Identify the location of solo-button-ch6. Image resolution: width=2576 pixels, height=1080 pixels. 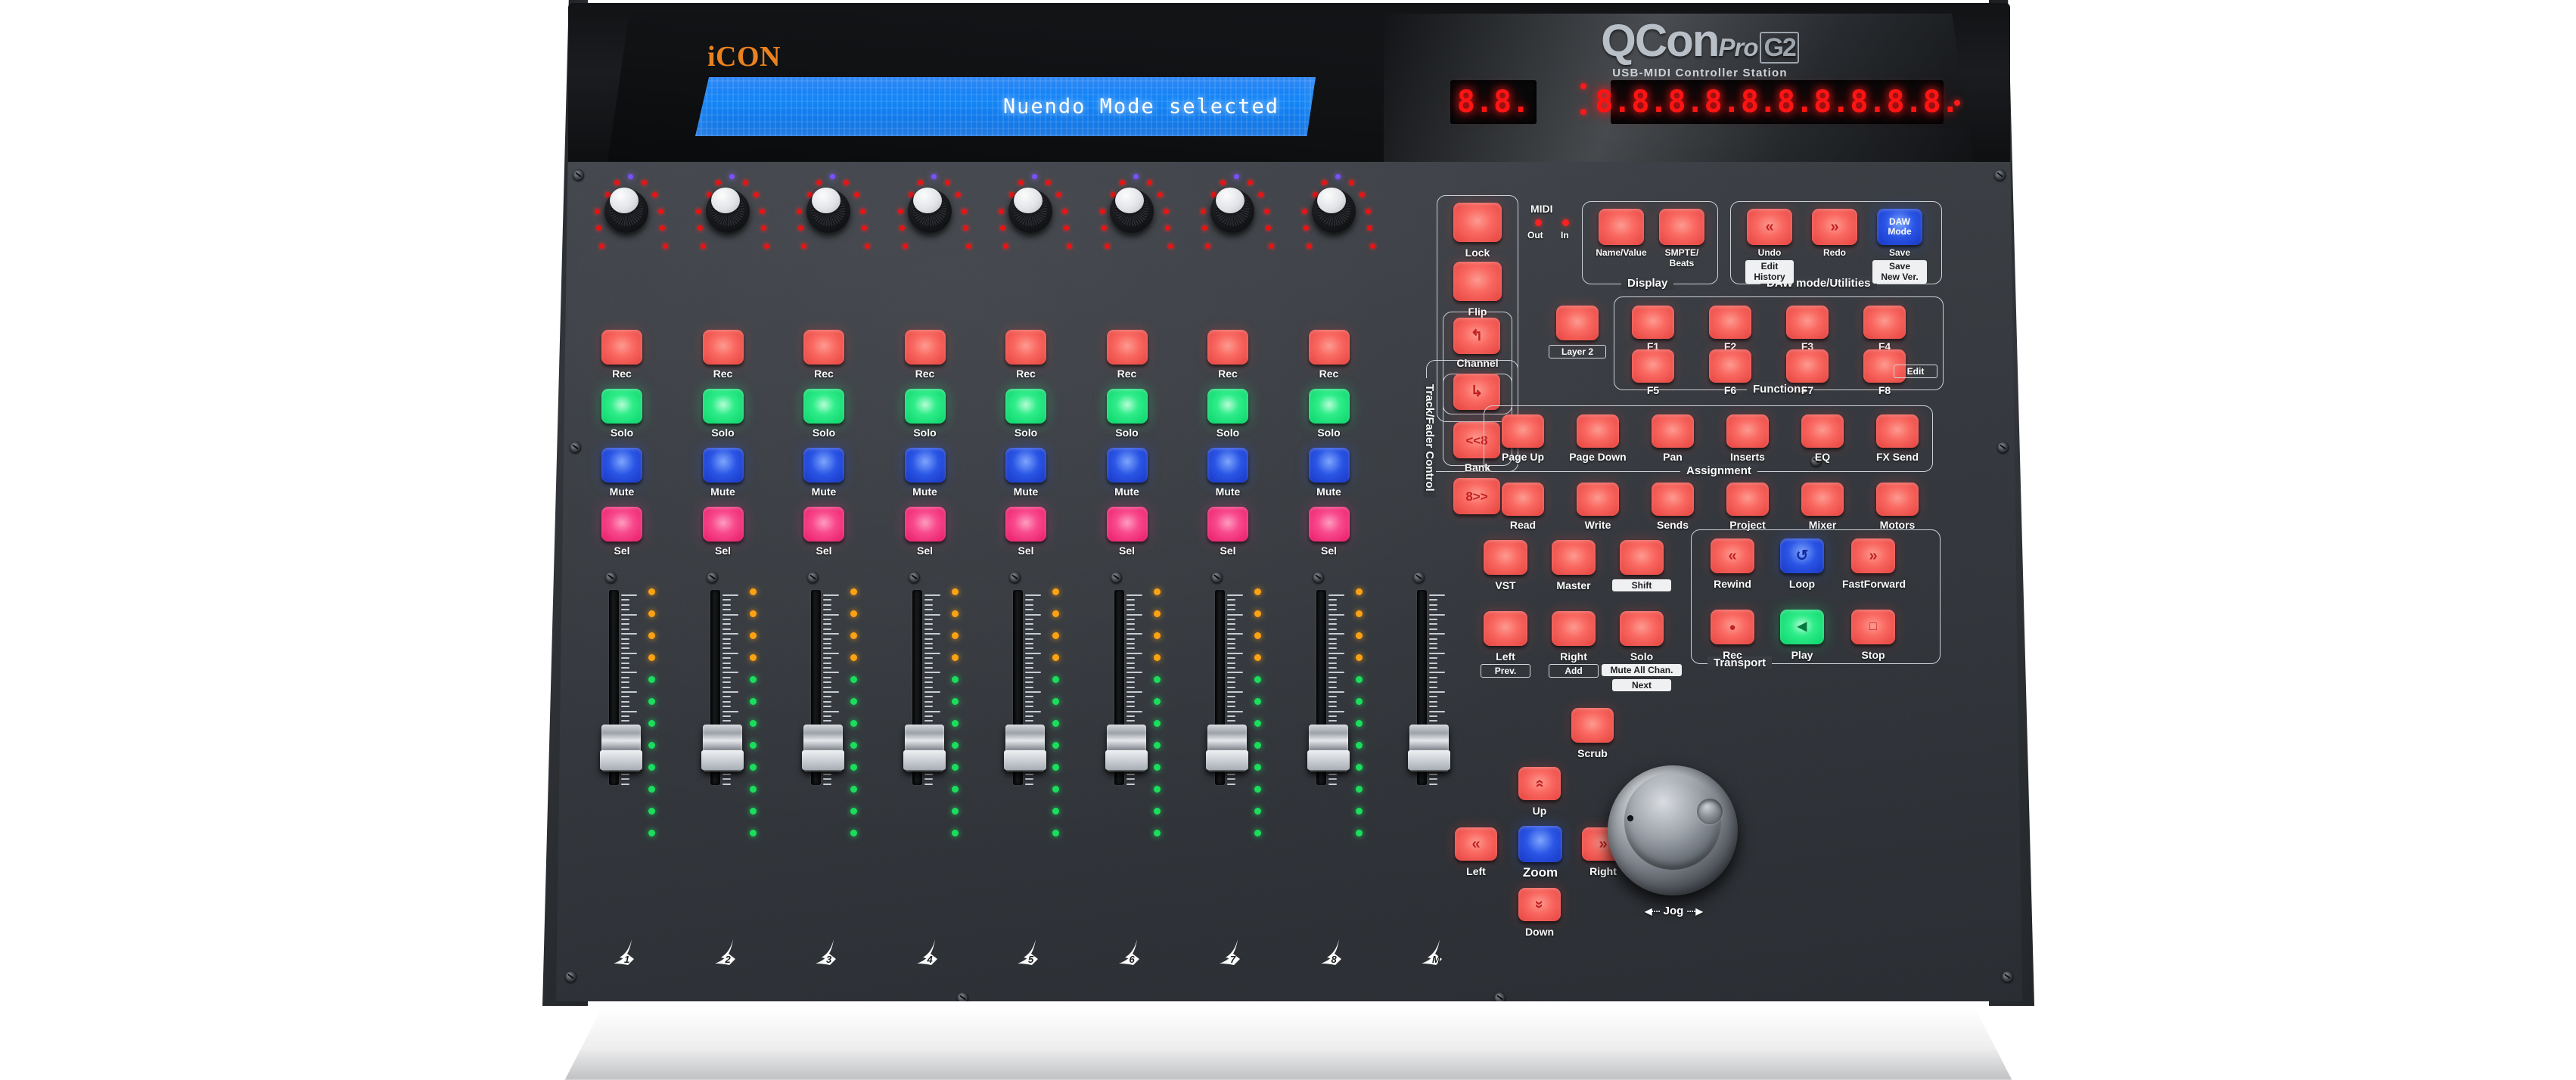
(1127, 406).